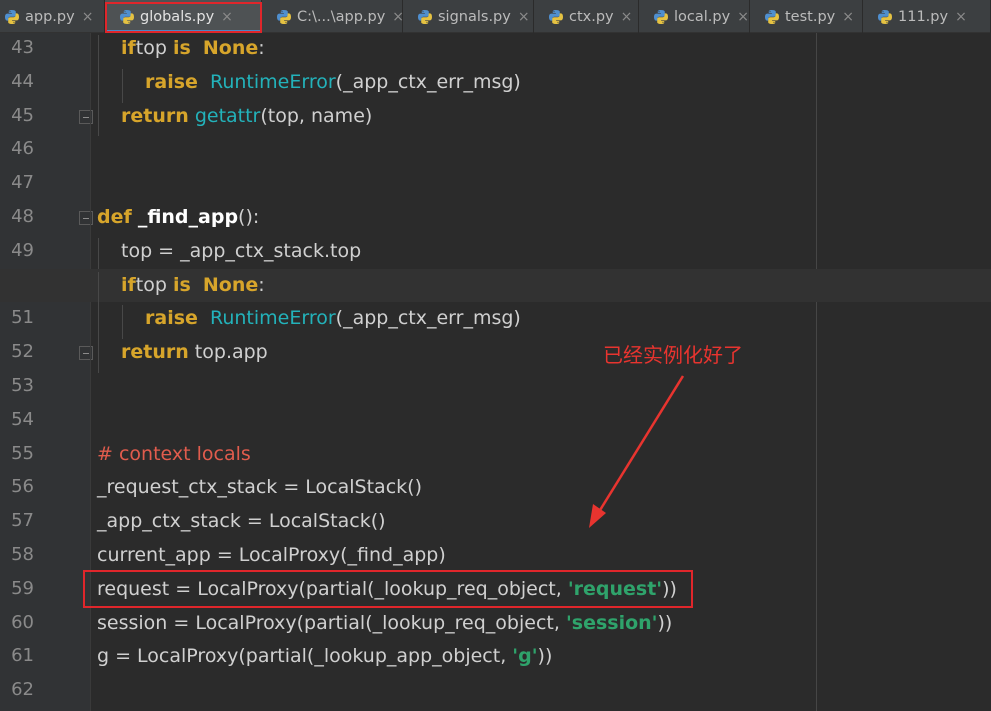 The image size is (991, 711). What do you see at coordinates (673, 355) in the screenshot?
I see `annotation-text: 已经实例化好了` at bounding box center [673, 355].